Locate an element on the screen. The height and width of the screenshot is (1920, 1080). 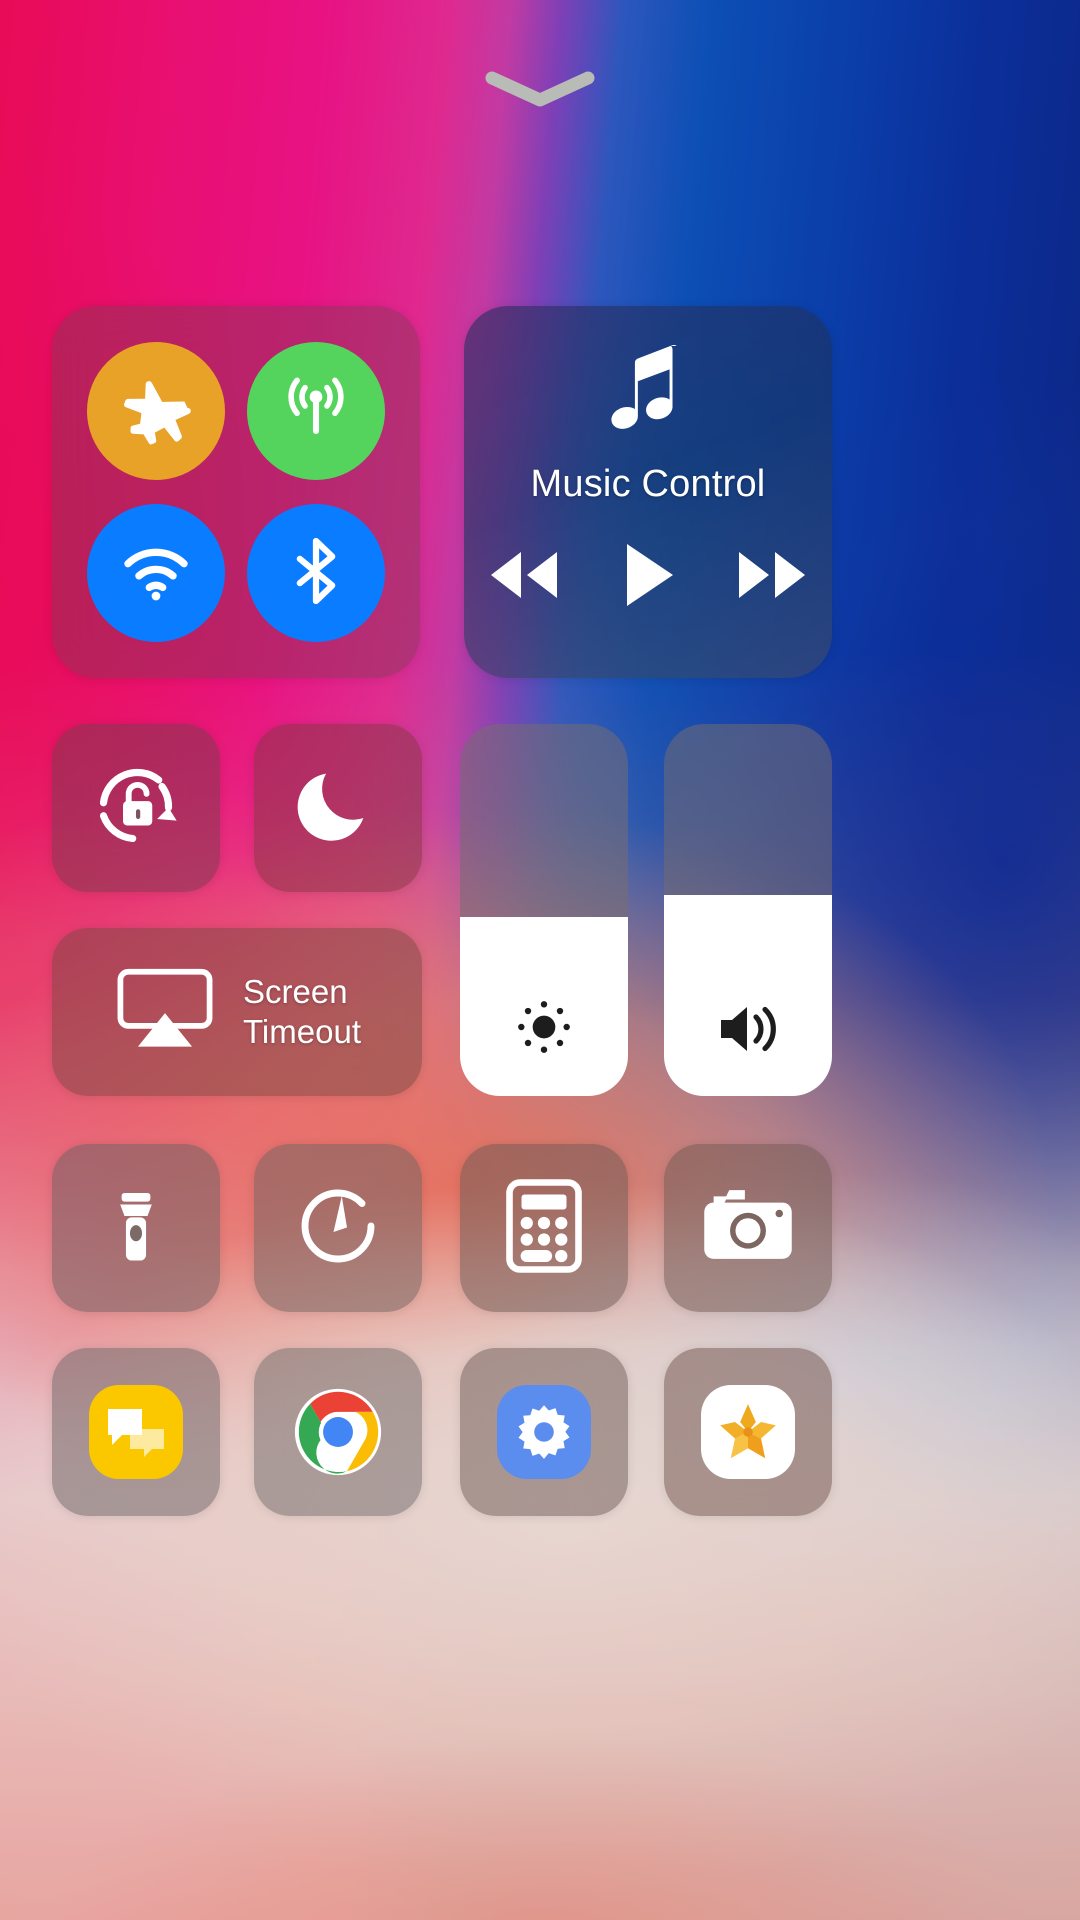
calculator-icon is located at coordinates (544, 1228).